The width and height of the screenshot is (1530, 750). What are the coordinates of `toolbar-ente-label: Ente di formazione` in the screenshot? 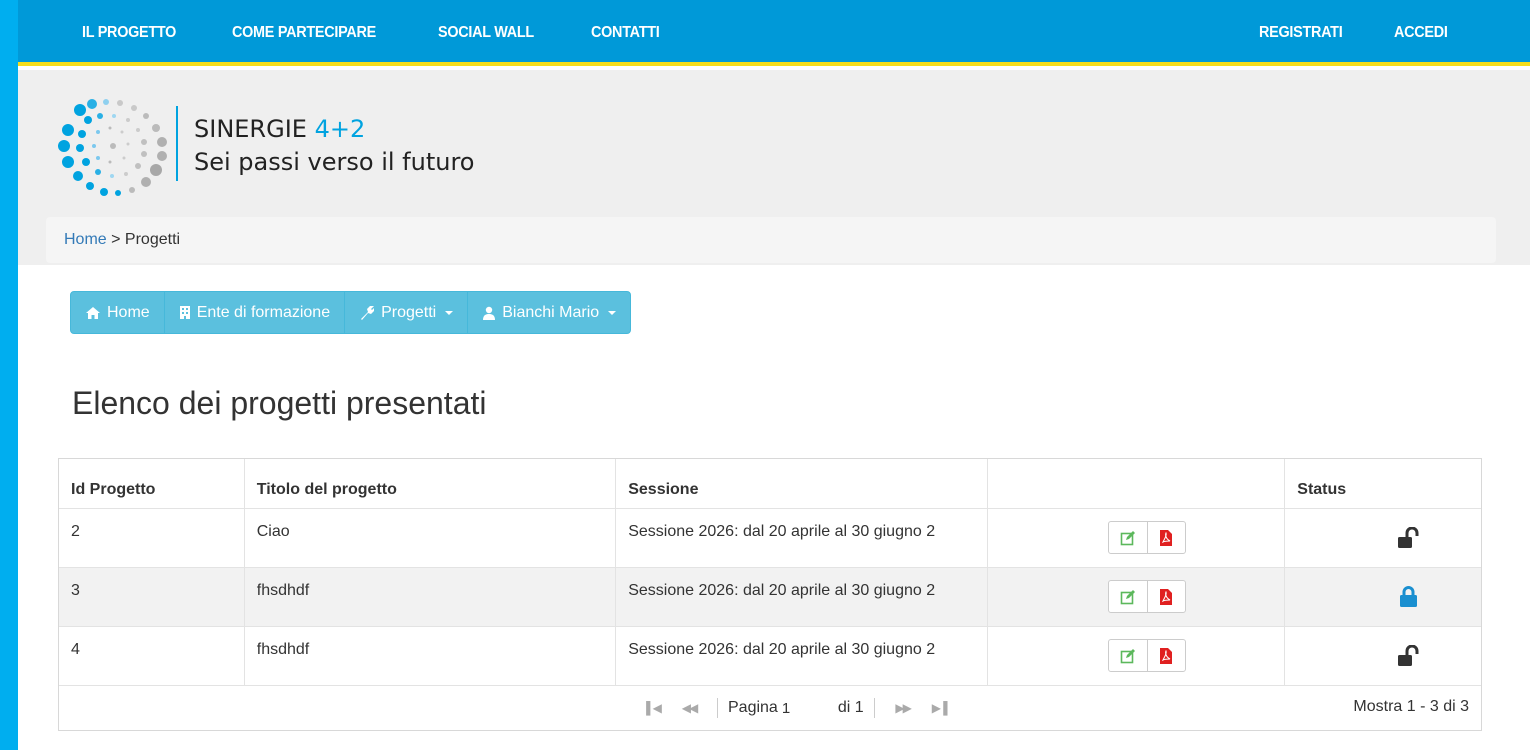 It's located at (263, 312).